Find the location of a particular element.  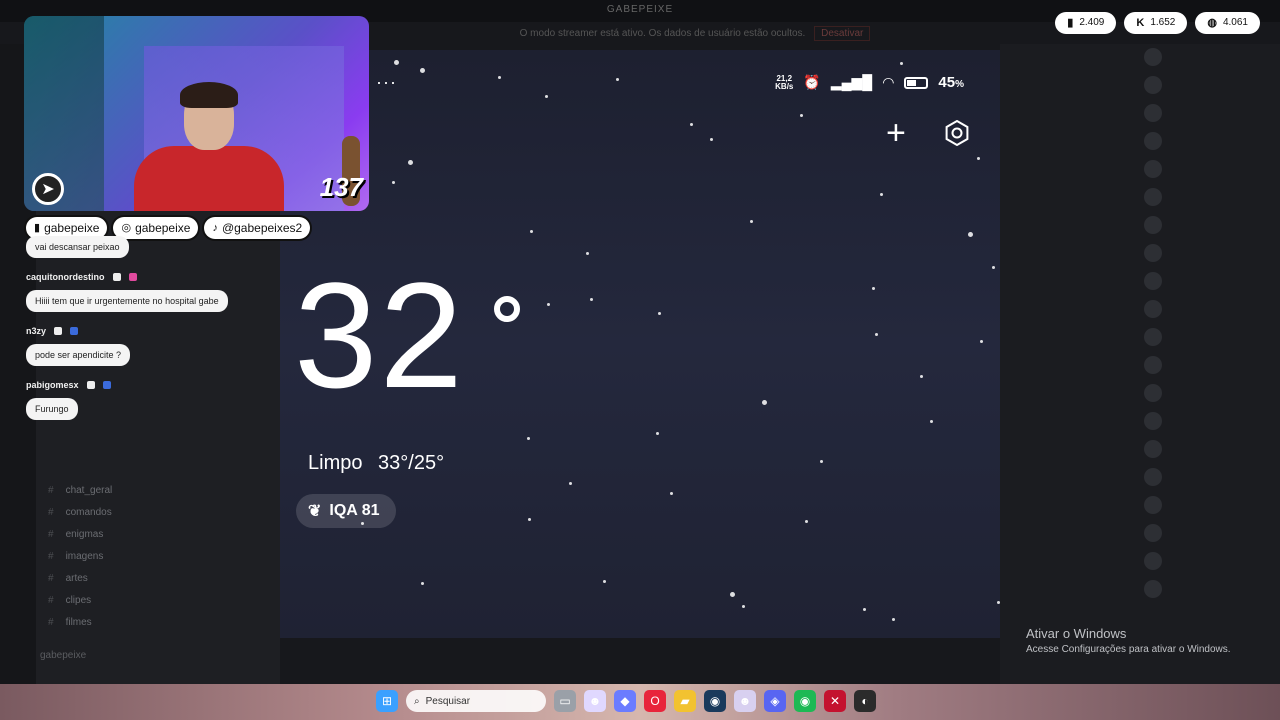

obs-icon: ◐ is located at coordinates (865, 701).